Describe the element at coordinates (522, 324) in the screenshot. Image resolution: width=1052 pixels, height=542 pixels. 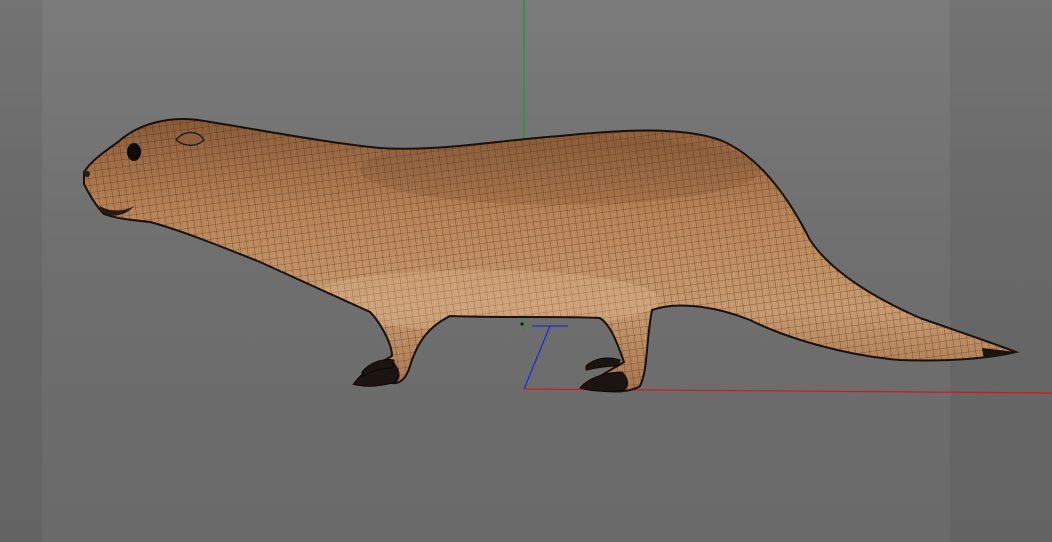
I see `pivot-point` at that location.